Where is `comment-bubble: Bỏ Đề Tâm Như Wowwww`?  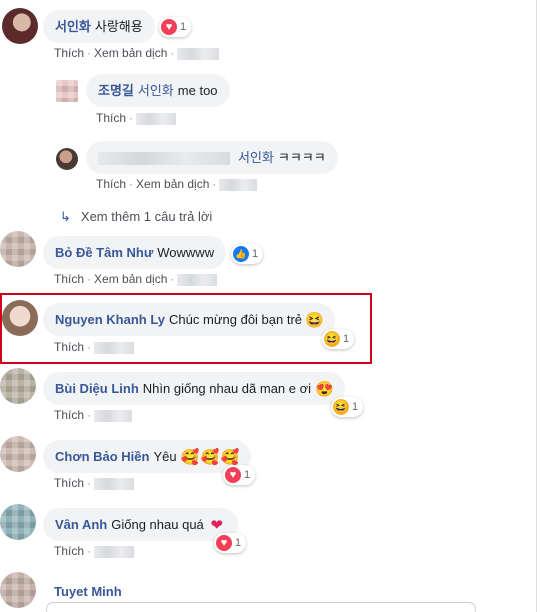
comment-bubble: Bỏ Đề Tâm Như Wowwww is located at coordinates (135, 252).